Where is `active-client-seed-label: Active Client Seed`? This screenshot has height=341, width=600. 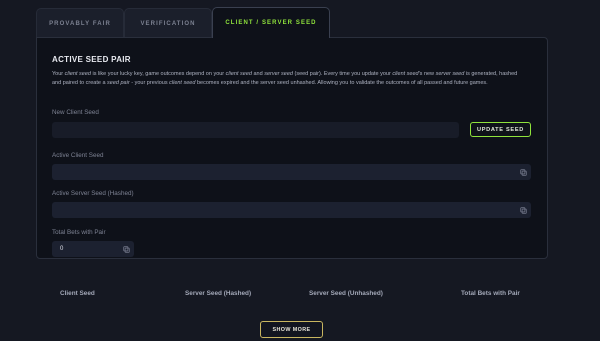 active-client-seed-label: Active Client Seed is located at coordinates (78, 155).